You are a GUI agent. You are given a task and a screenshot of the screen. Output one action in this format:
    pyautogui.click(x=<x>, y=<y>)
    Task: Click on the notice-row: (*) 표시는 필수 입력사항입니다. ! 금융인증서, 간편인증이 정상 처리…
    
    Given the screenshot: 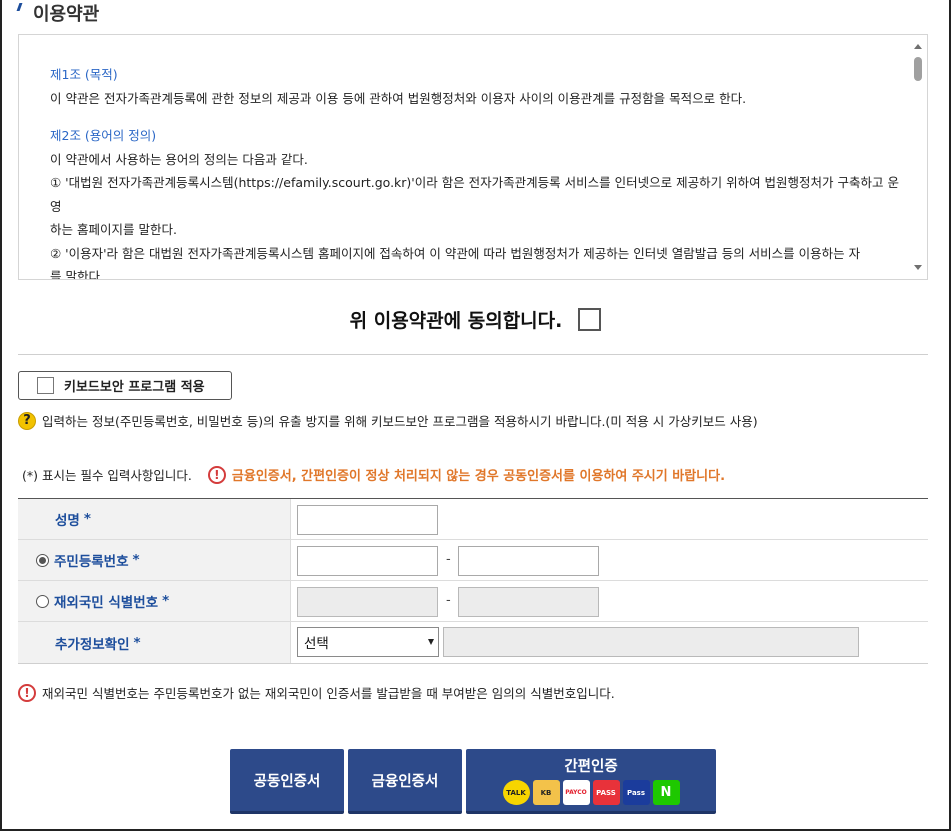 What is the action you would take?
    pyautogui.click(x=373, y=474)
    